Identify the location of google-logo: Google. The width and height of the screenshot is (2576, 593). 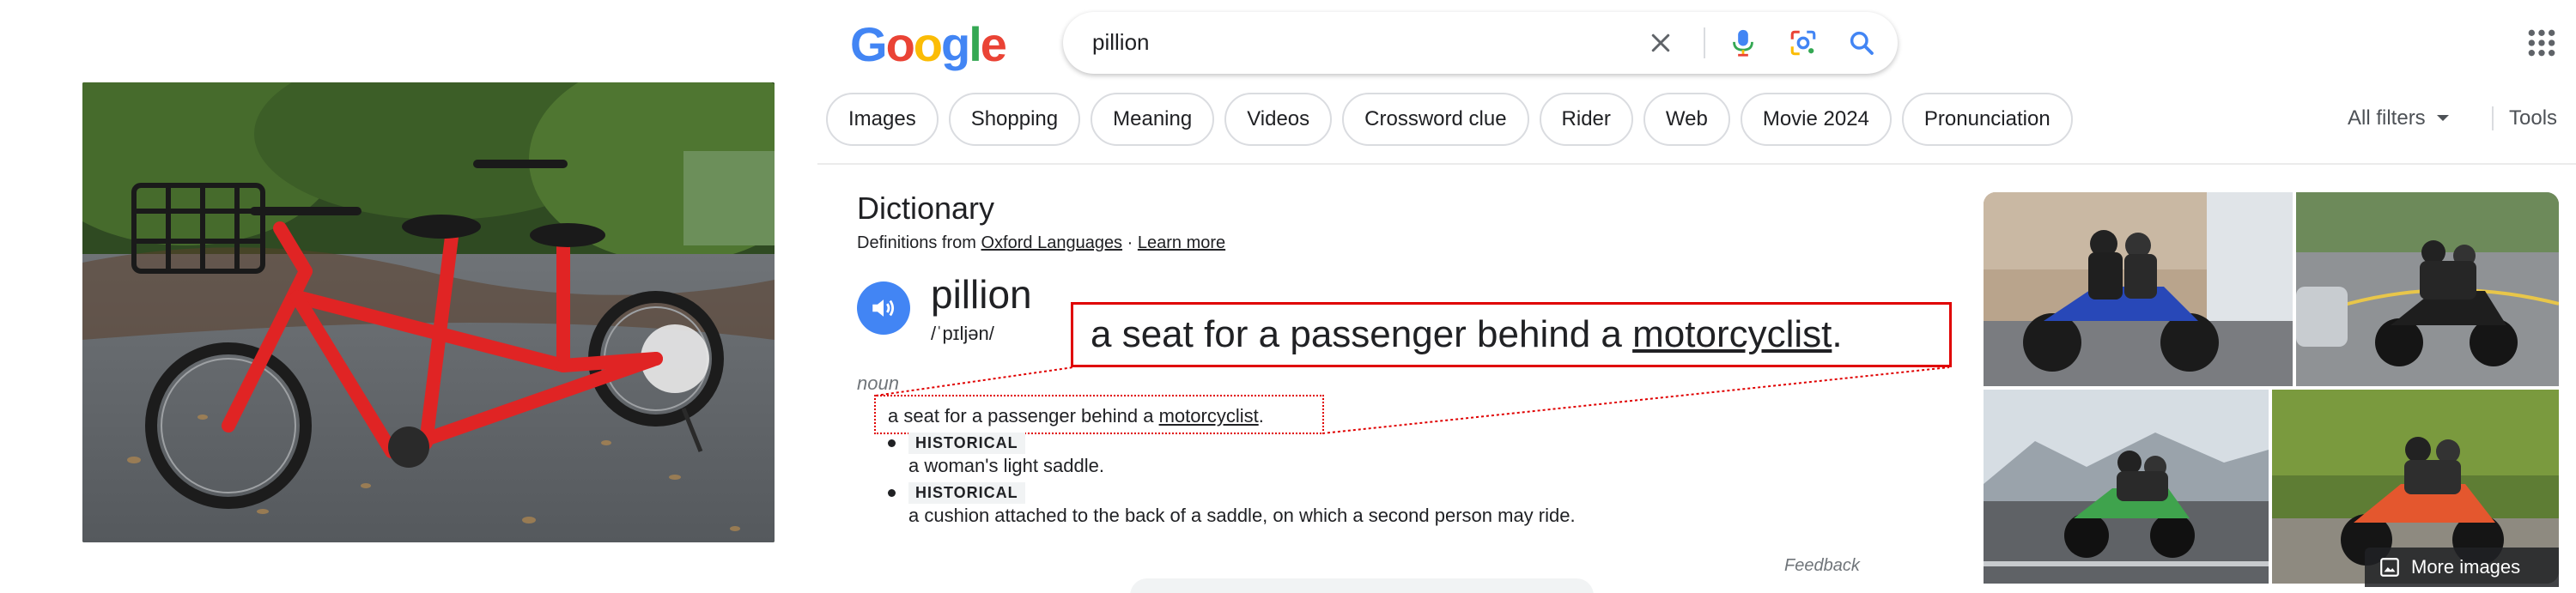
(929, 45).